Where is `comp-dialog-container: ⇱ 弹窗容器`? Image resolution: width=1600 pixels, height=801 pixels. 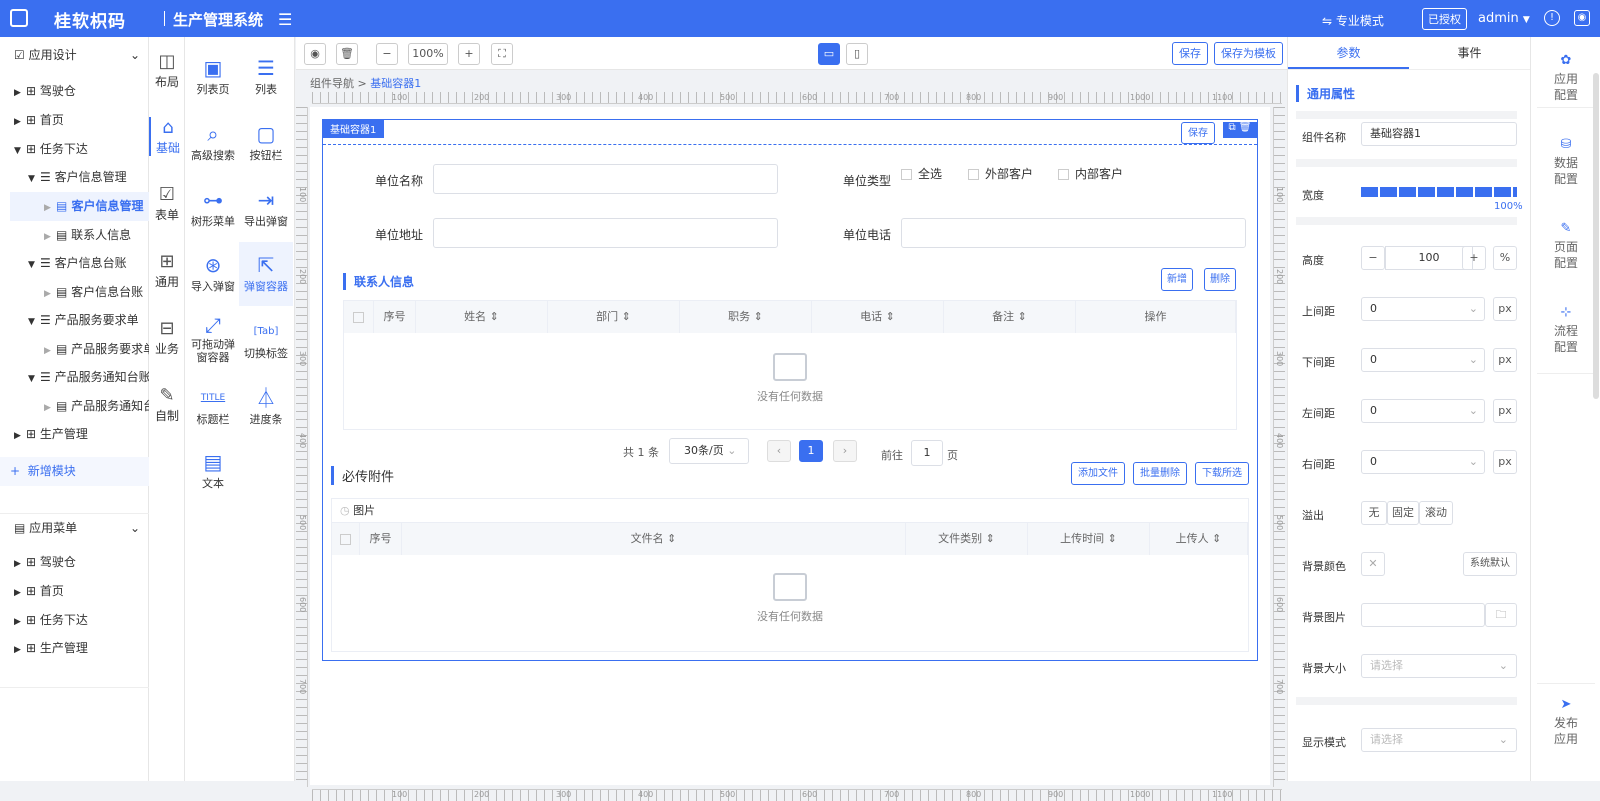
comp-dialog-container: ⇱ 弹窗容器 is located at coordinates (266, 274).